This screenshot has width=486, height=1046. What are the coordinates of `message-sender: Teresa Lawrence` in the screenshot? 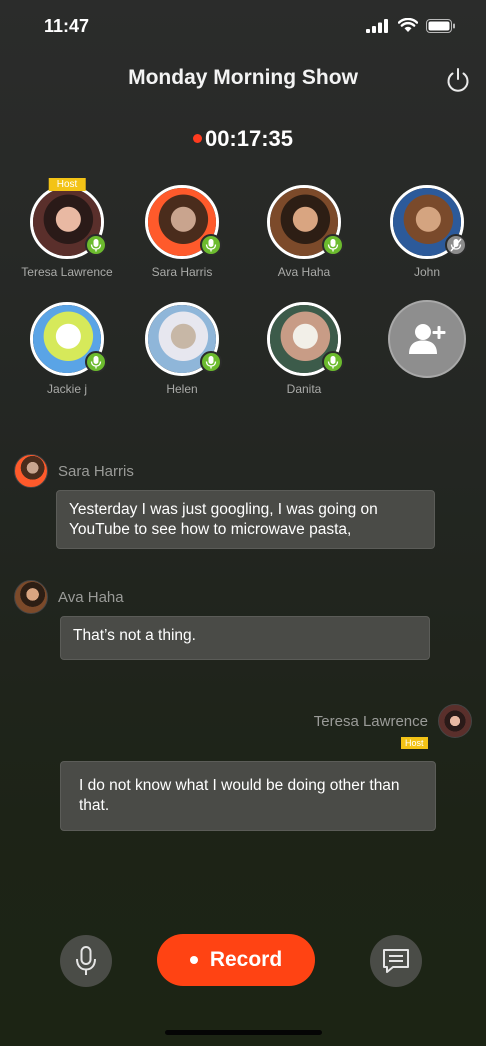 It's located at (370, 721).